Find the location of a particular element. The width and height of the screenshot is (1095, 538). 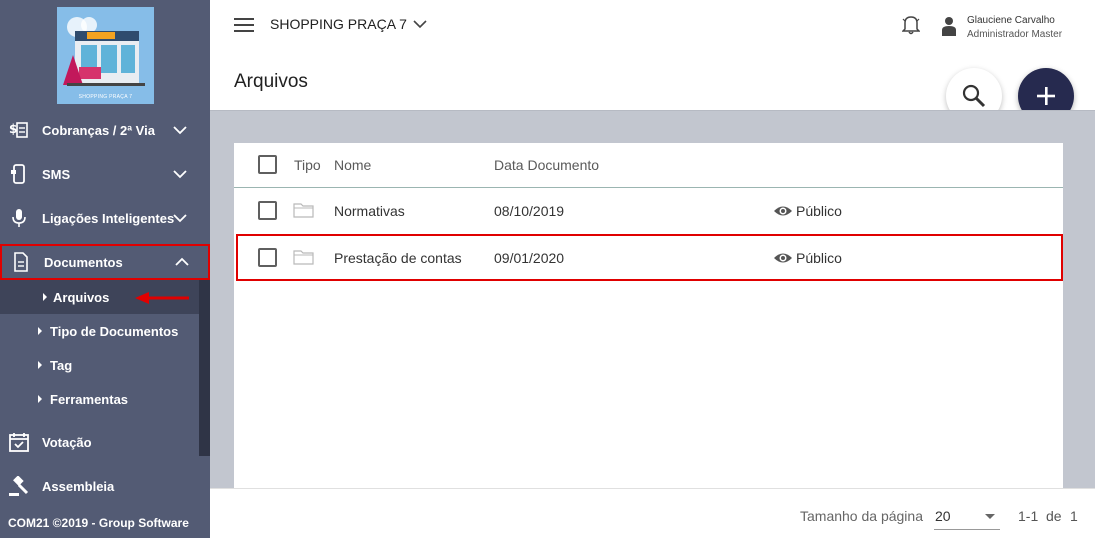

plus-icon is located at coordinates (1046, 96).